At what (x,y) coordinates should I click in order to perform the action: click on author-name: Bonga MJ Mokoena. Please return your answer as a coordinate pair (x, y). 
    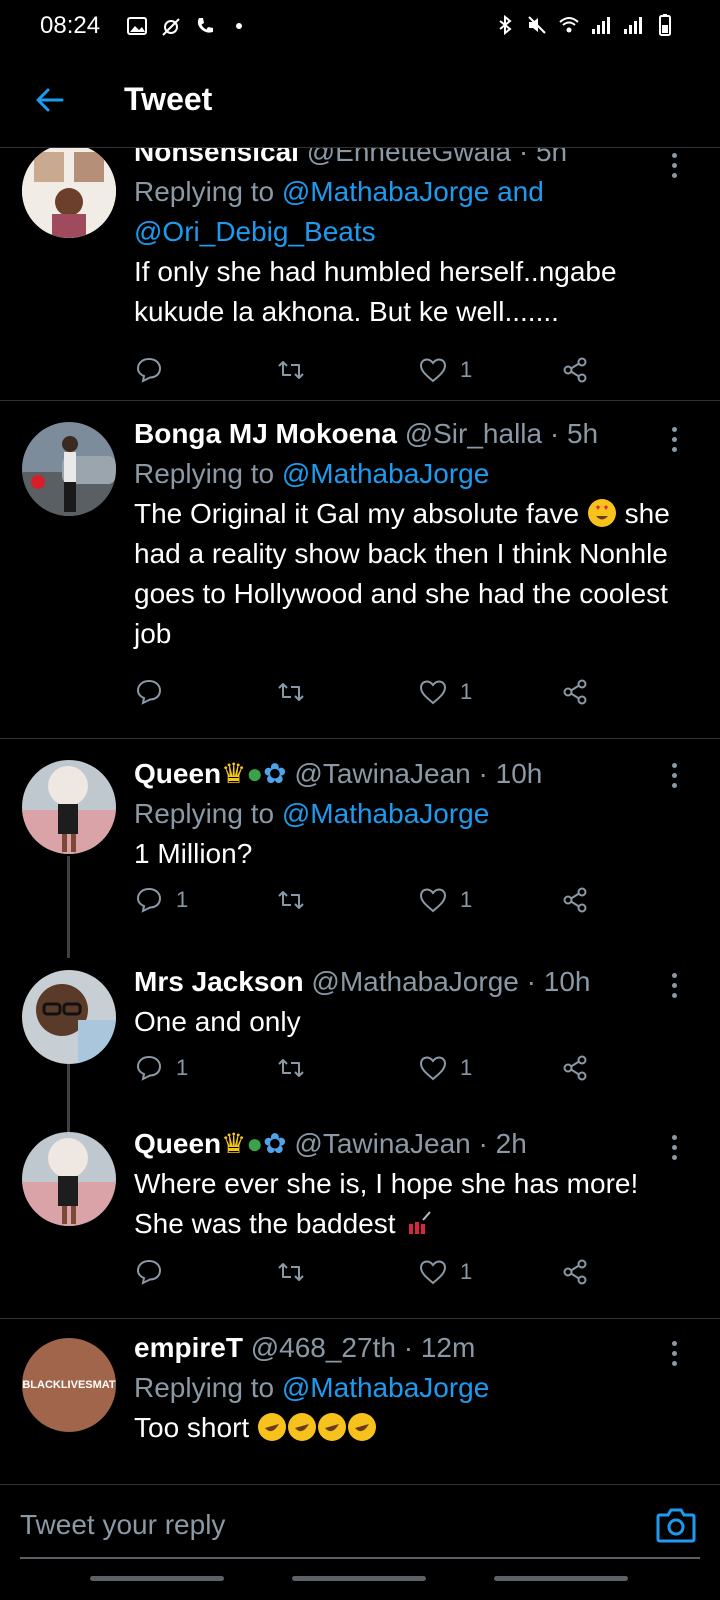
    Looking at the image, I should click on (265, 433).